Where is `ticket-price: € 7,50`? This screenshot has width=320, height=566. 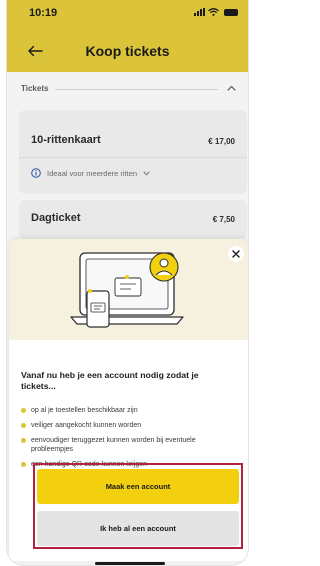 ticket-price: € 7,50 is located at coordinates (223, 219).